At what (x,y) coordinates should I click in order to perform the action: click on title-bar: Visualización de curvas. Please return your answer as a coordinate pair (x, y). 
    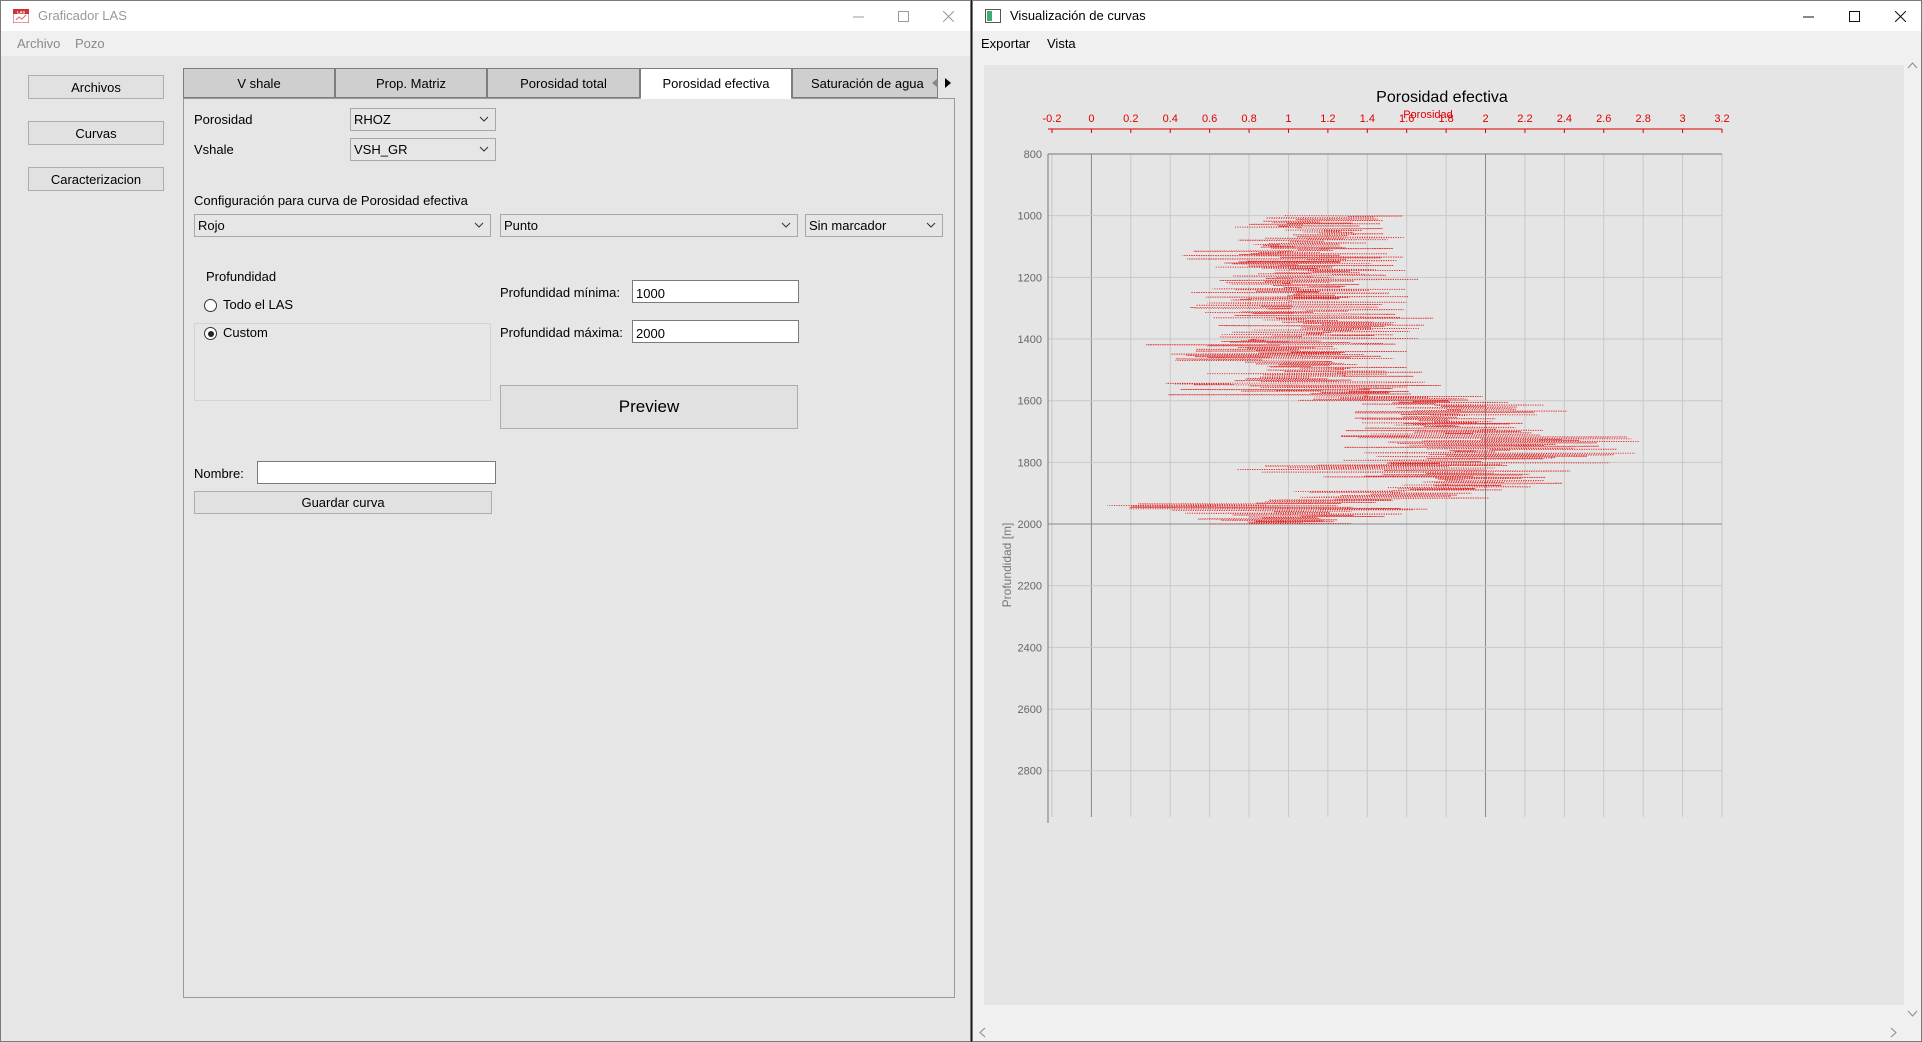
    Looking at the image, I should click on (1447, 16).